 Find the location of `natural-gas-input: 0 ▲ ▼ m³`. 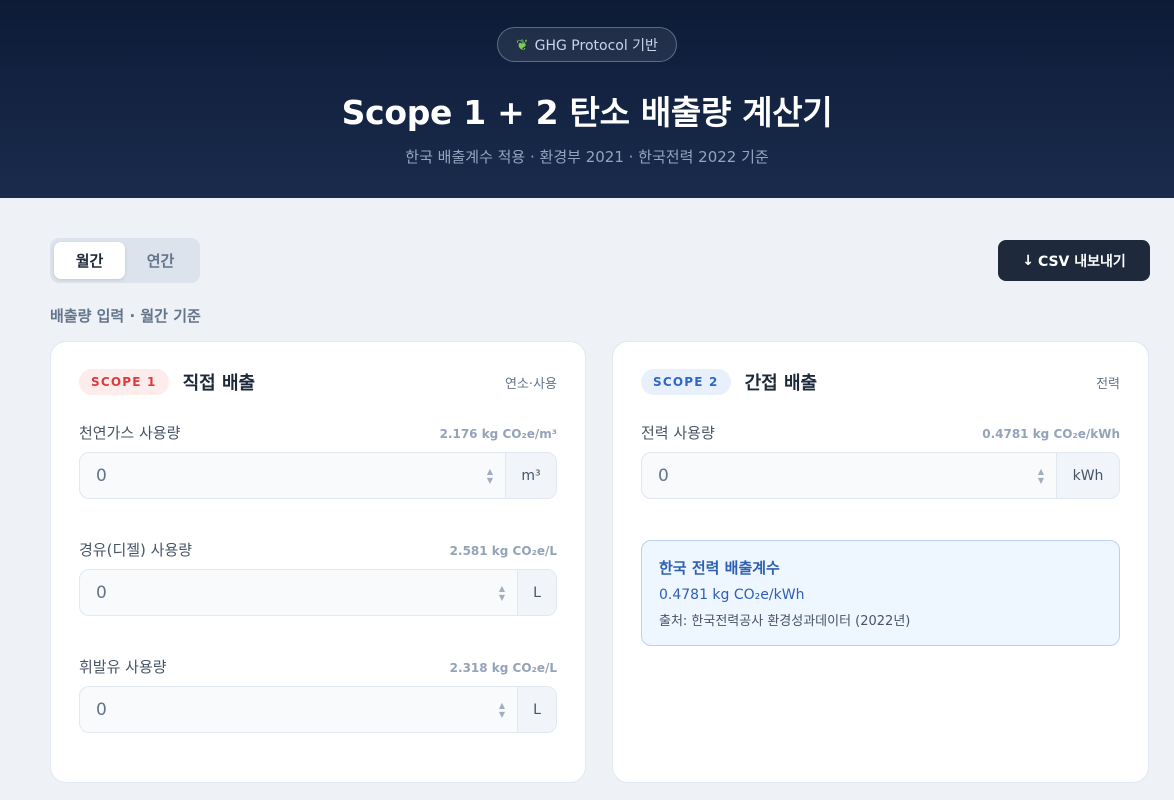

natural-gas-input: 0 ▲ ▼ m³ is located at coordinates (318, 475).